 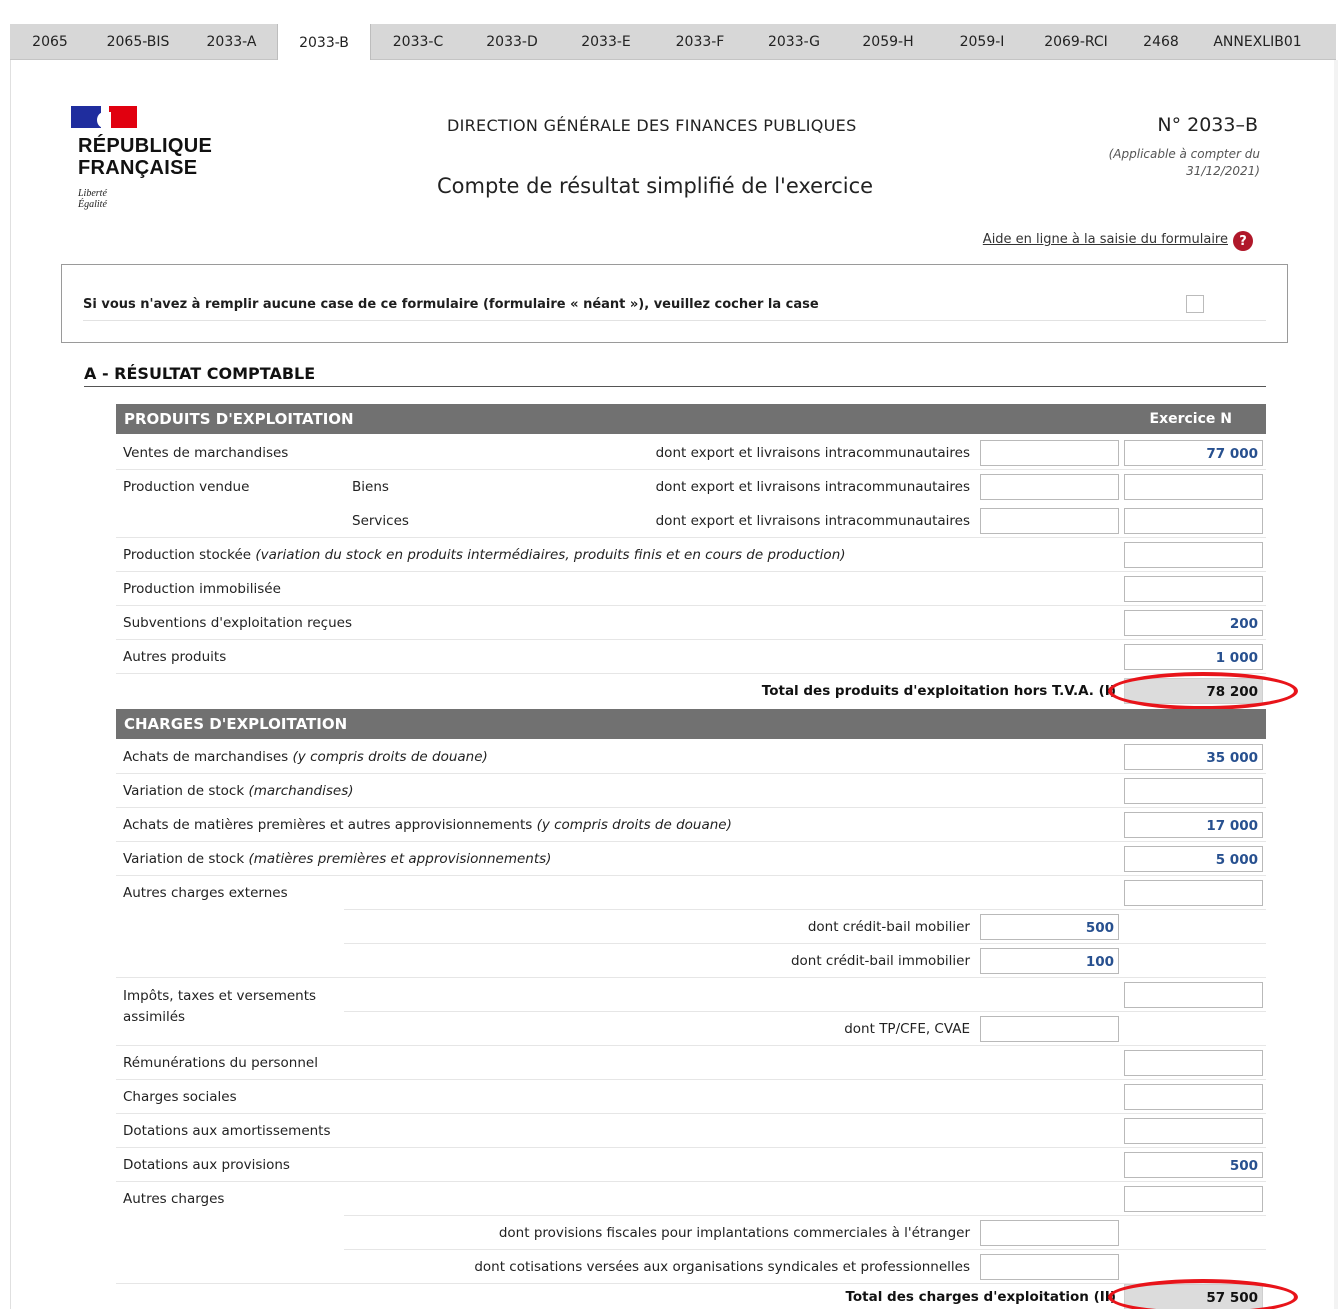 I want to click on tab-2065: 2065, so click(x=50, y=42).